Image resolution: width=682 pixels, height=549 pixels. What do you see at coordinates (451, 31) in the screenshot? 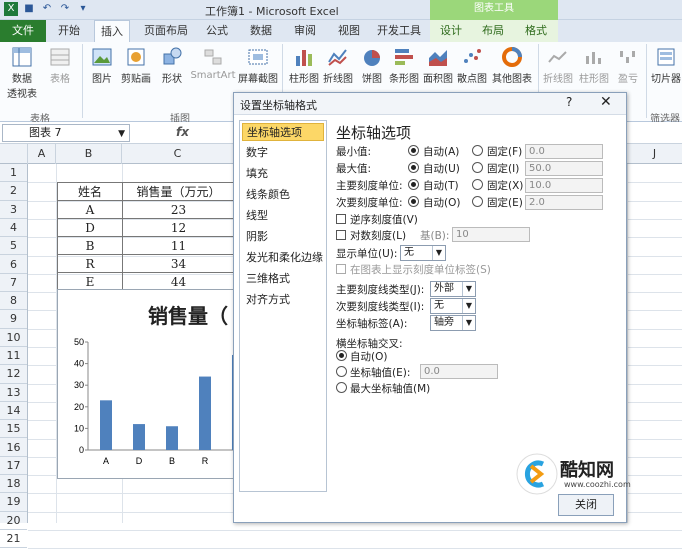
I see `tab-design: 设计` at bounding box center [451, 31].